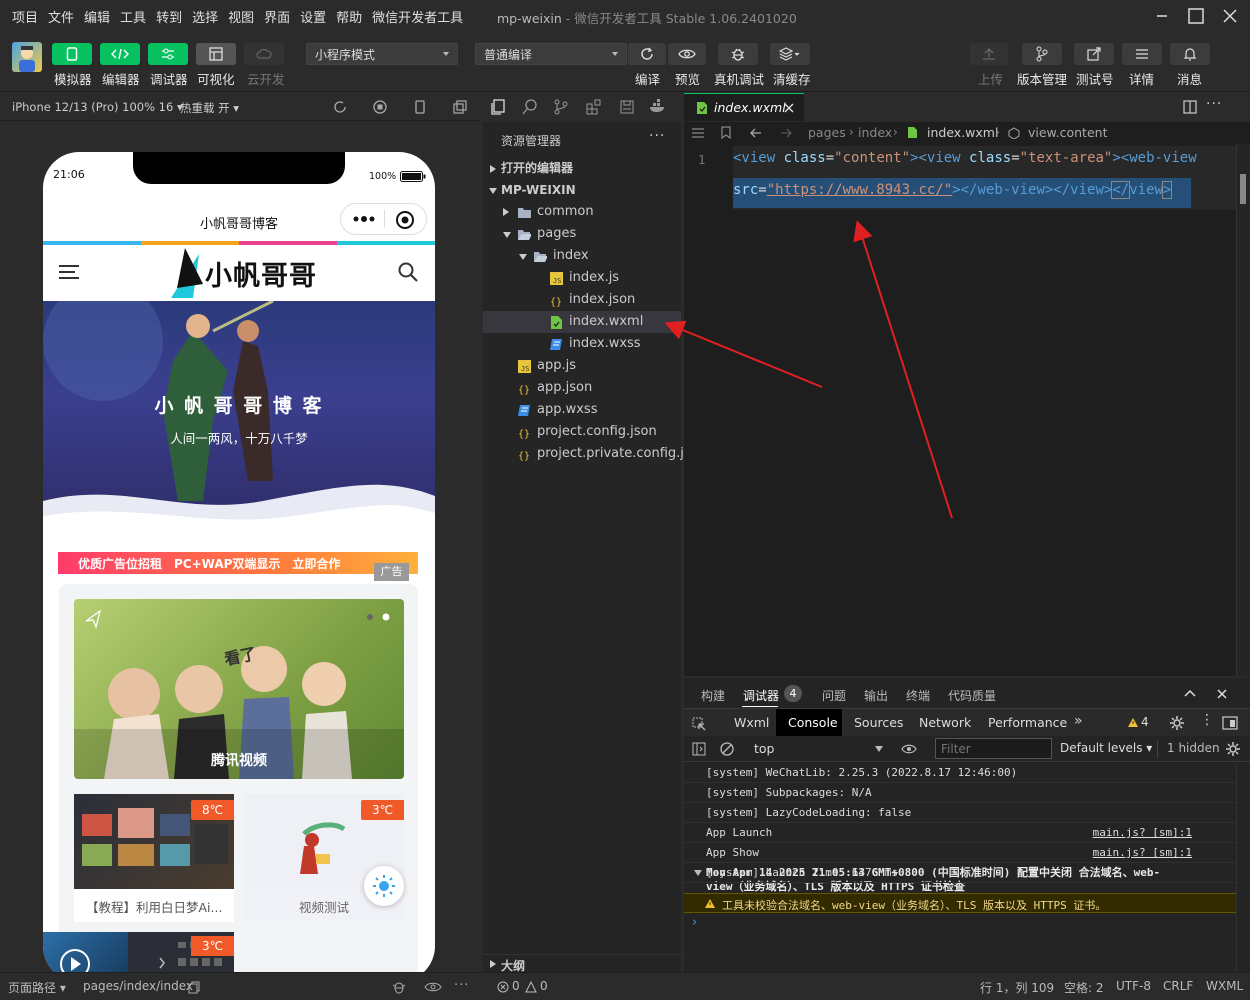  What do you see at coordinates (627, 107) in the screenshot?
I see `storage-icon` at bounding box center [627, 107].